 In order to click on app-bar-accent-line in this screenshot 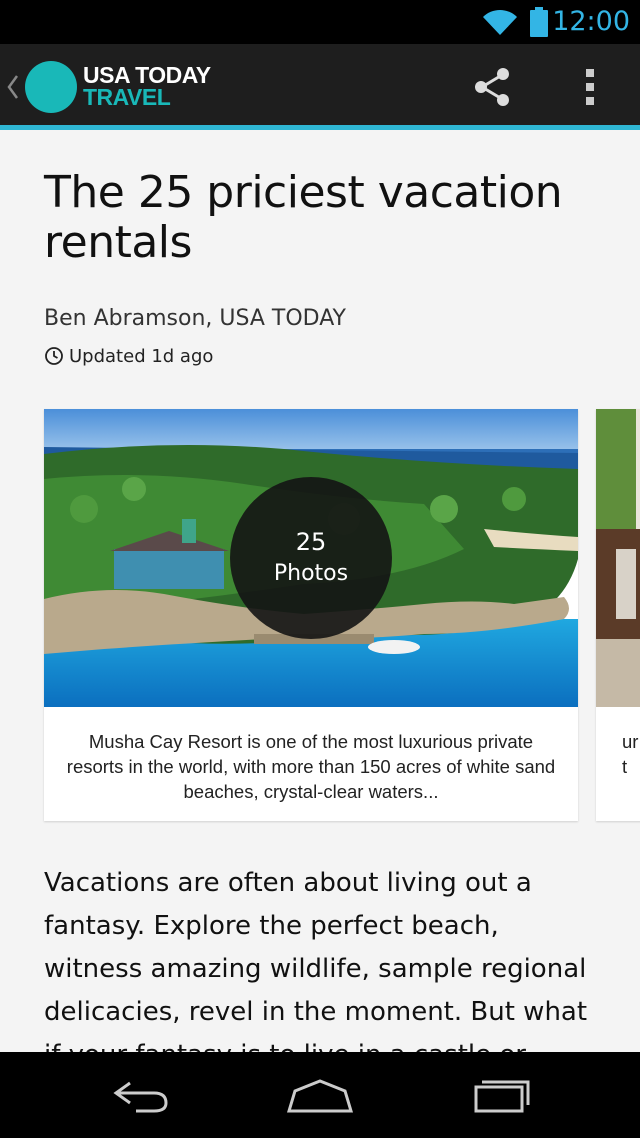, I will do `click(320, 127)`.